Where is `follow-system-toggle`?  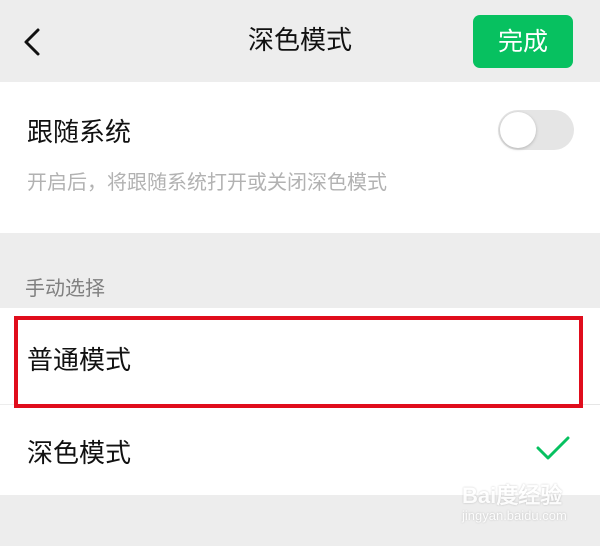 follow-system-toggle is located at coordinates (536, 130).